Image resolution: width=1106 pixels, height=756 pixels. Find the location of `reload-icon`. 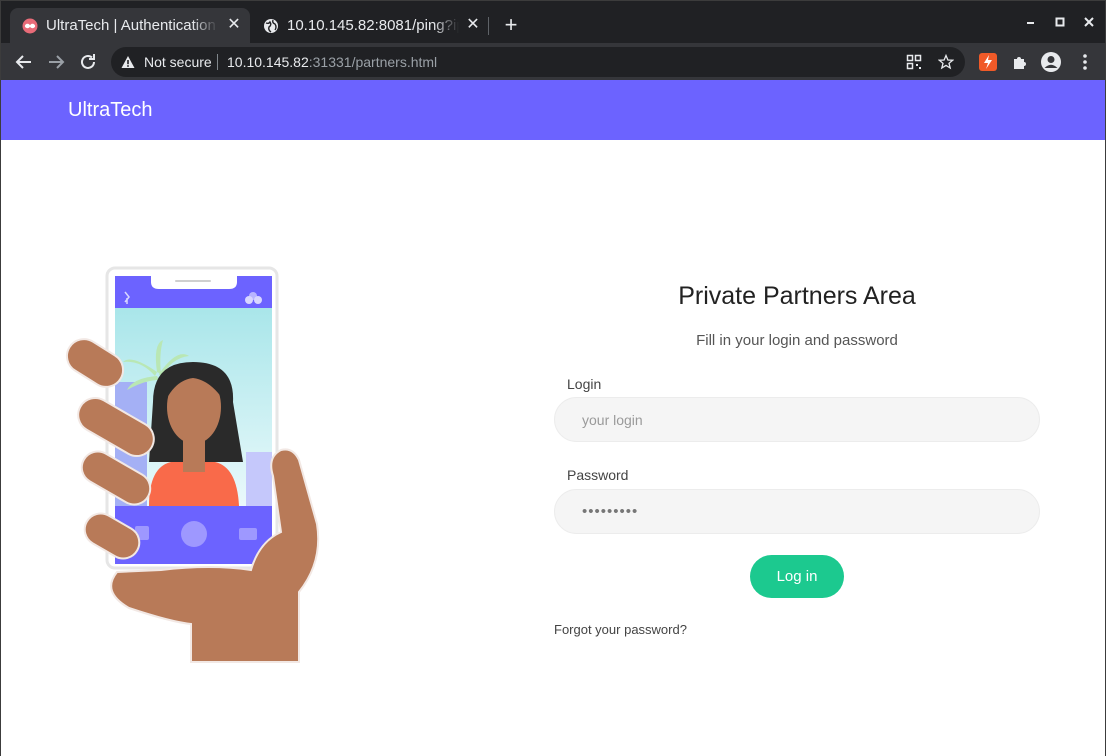

reload-icon is located at coordinates (88, 62).